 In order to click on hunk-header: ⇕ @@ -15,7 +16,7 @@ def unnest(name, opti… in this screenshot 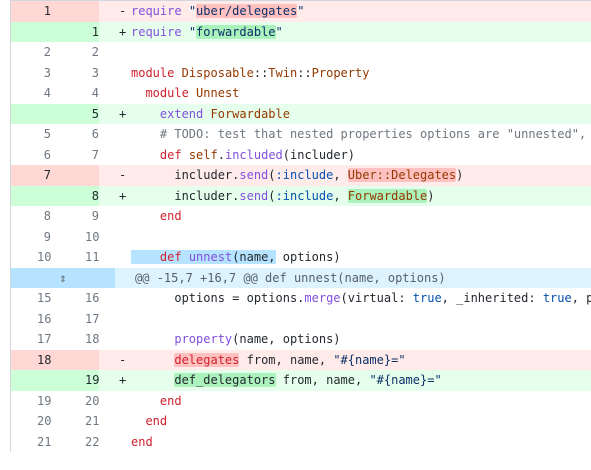, I will do `click(301, 277)`.